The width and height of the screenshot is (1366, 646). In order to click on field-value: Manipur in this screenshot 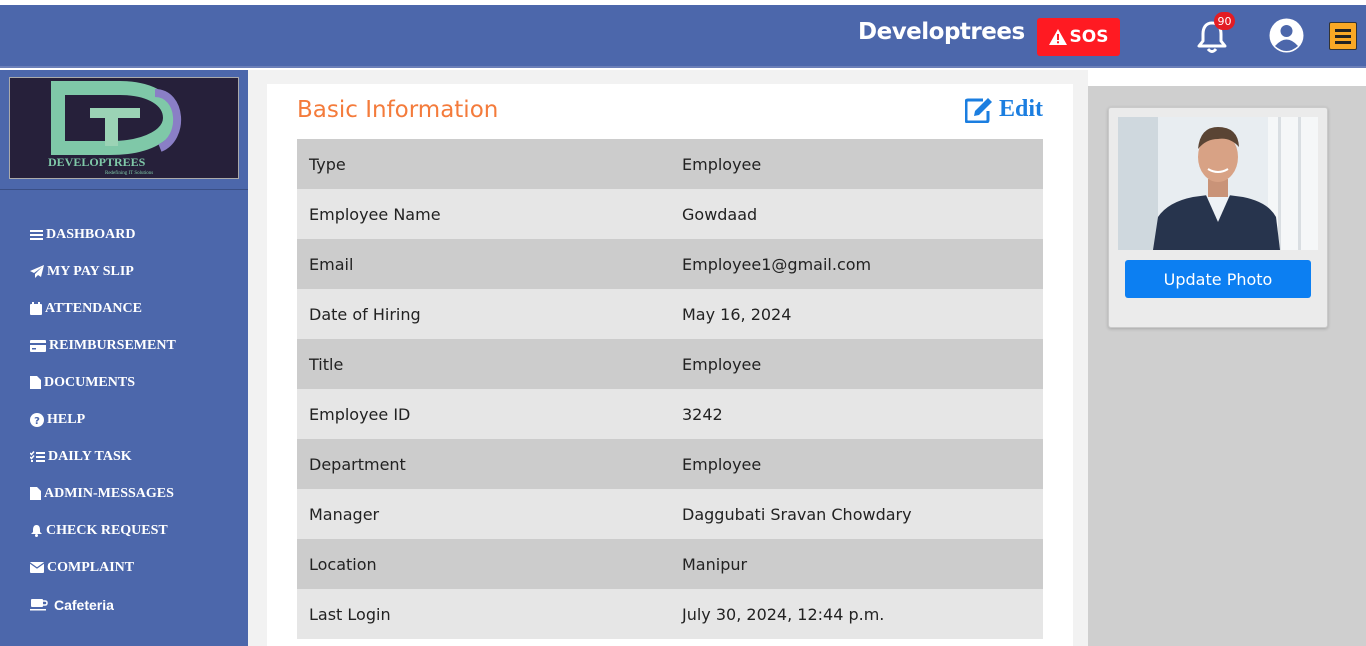, I will do `click(715, 564)`.